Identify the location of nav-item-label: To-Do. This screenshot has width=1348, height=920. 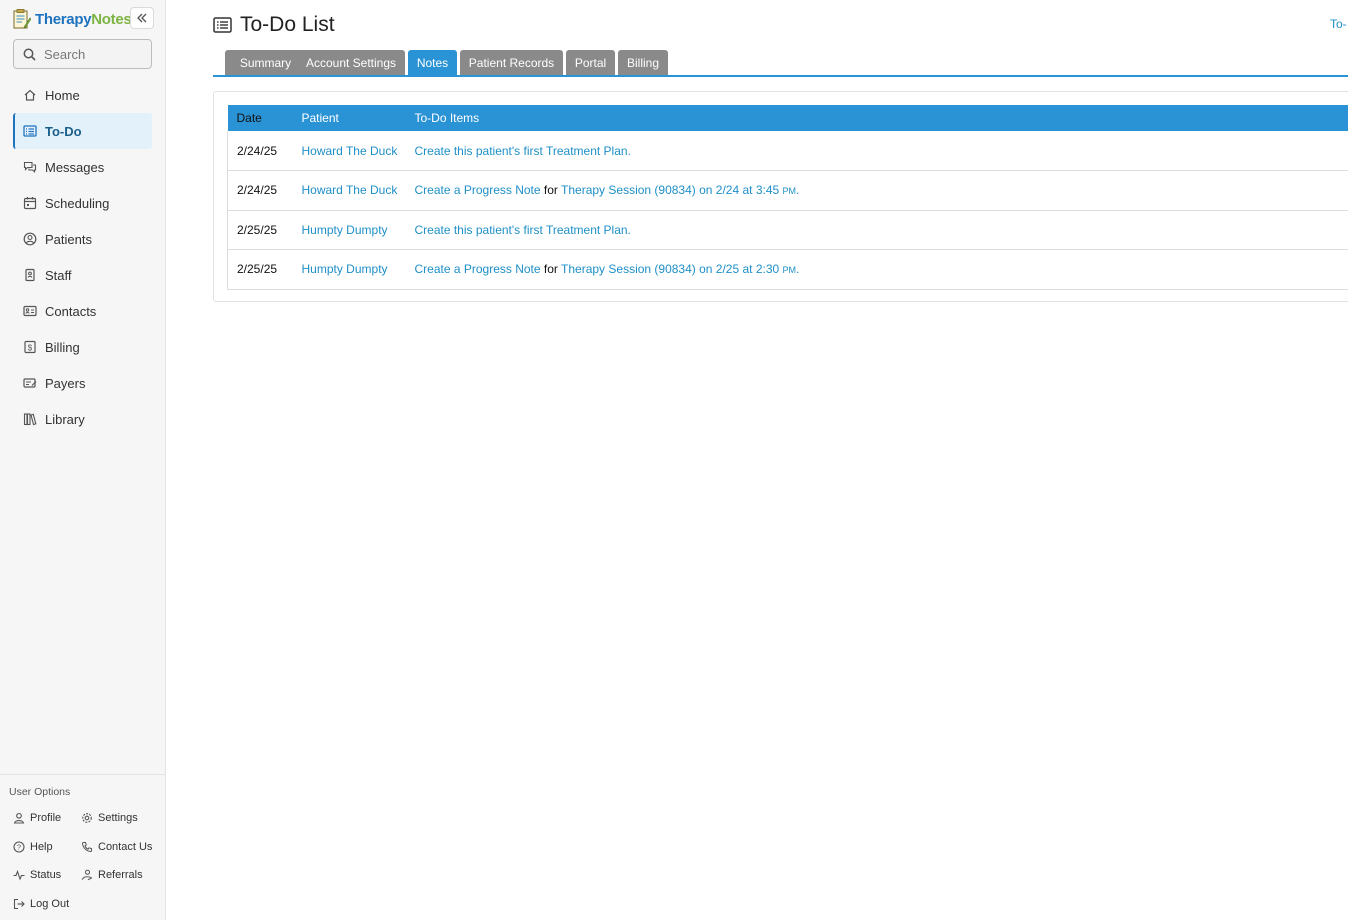
(63, 131).